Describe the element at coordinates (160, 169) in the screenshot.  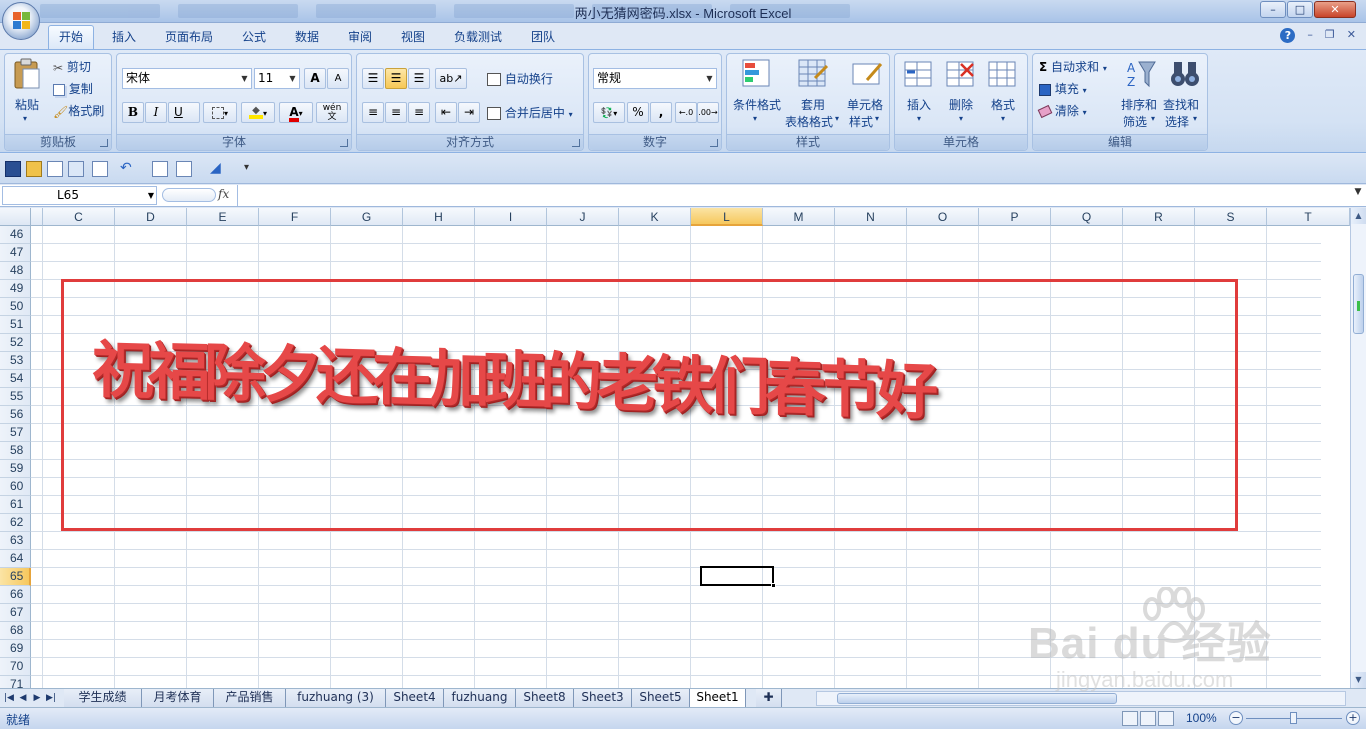
I see `chart-icon` at that location.